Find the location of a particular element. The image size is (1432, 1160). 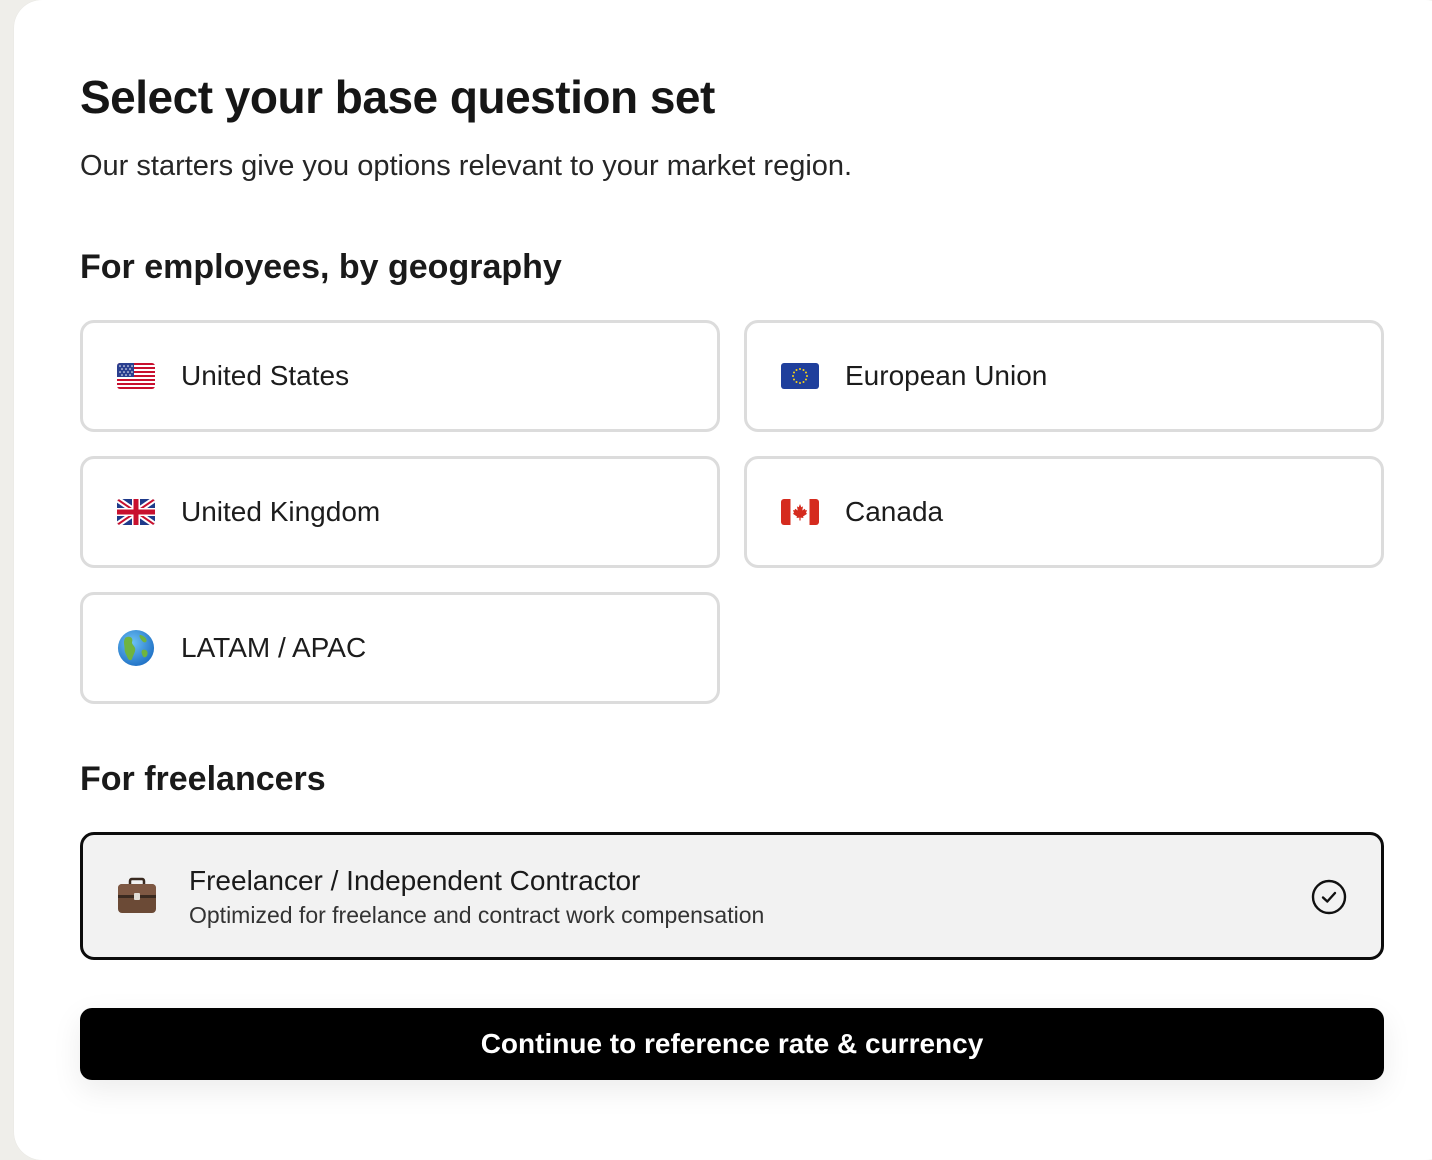

freelancers-heading: For freelancers is located at coordinates (203, 779).